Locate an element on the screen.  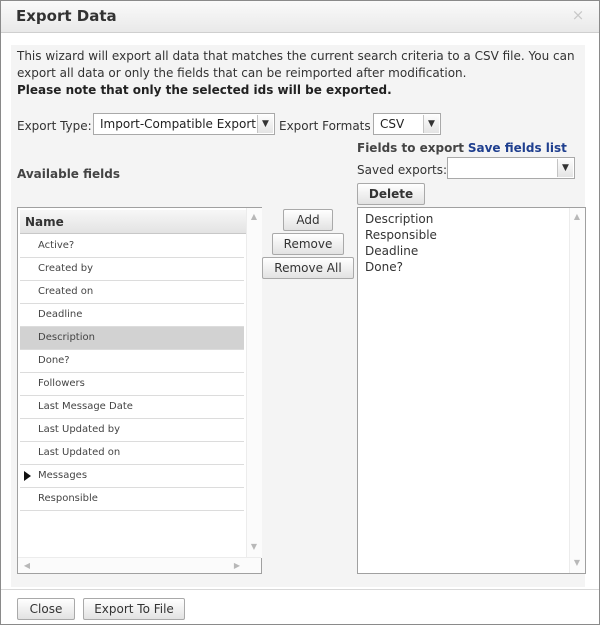
export-format-value: CSV is located at coordinates (392, 124).